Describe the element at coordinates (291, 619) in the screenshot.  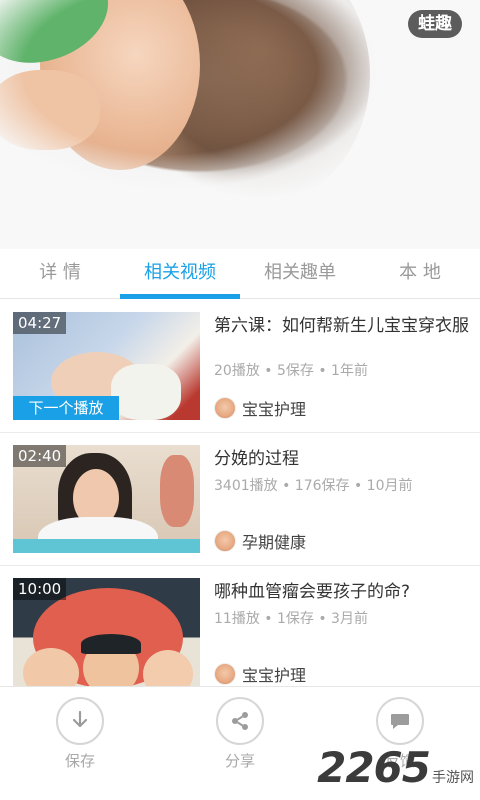
I see `video-meta: 11播放 • 1保存 • 3月前` at that location.